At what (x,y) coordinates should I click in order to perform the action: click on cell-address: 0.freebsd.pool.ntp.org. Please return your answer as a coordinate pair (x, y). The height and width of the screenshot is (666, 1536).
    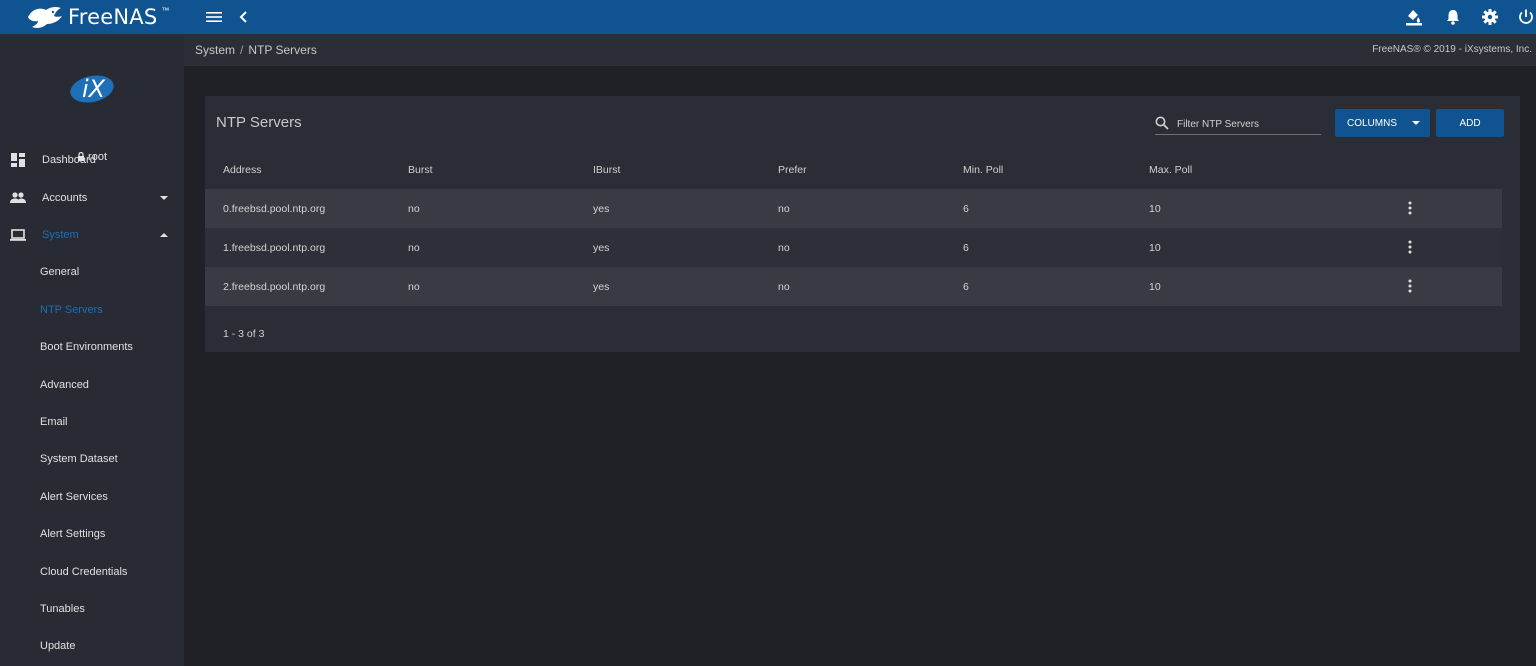
    Looking at the image, I should click on (274, 209).